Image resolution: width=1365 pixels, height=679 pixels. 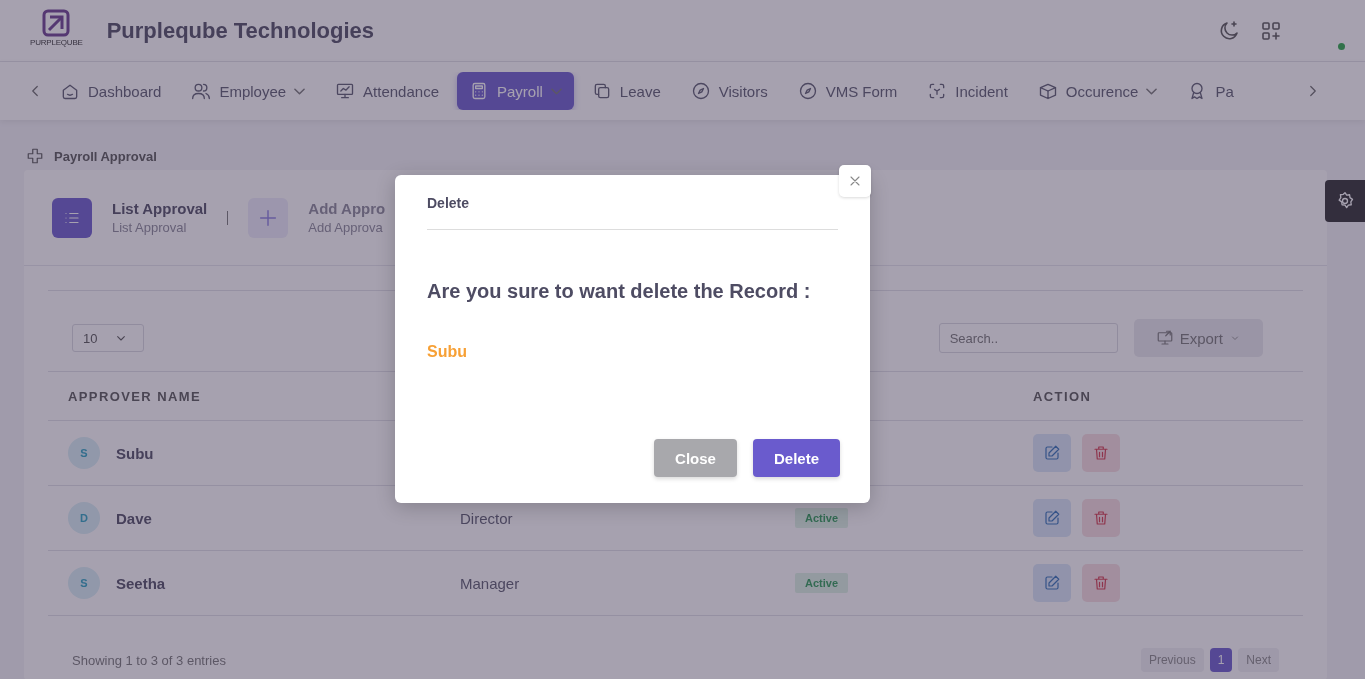 I want to click on breadcrumb: Payroll Approval, so click(x=105, y=156).